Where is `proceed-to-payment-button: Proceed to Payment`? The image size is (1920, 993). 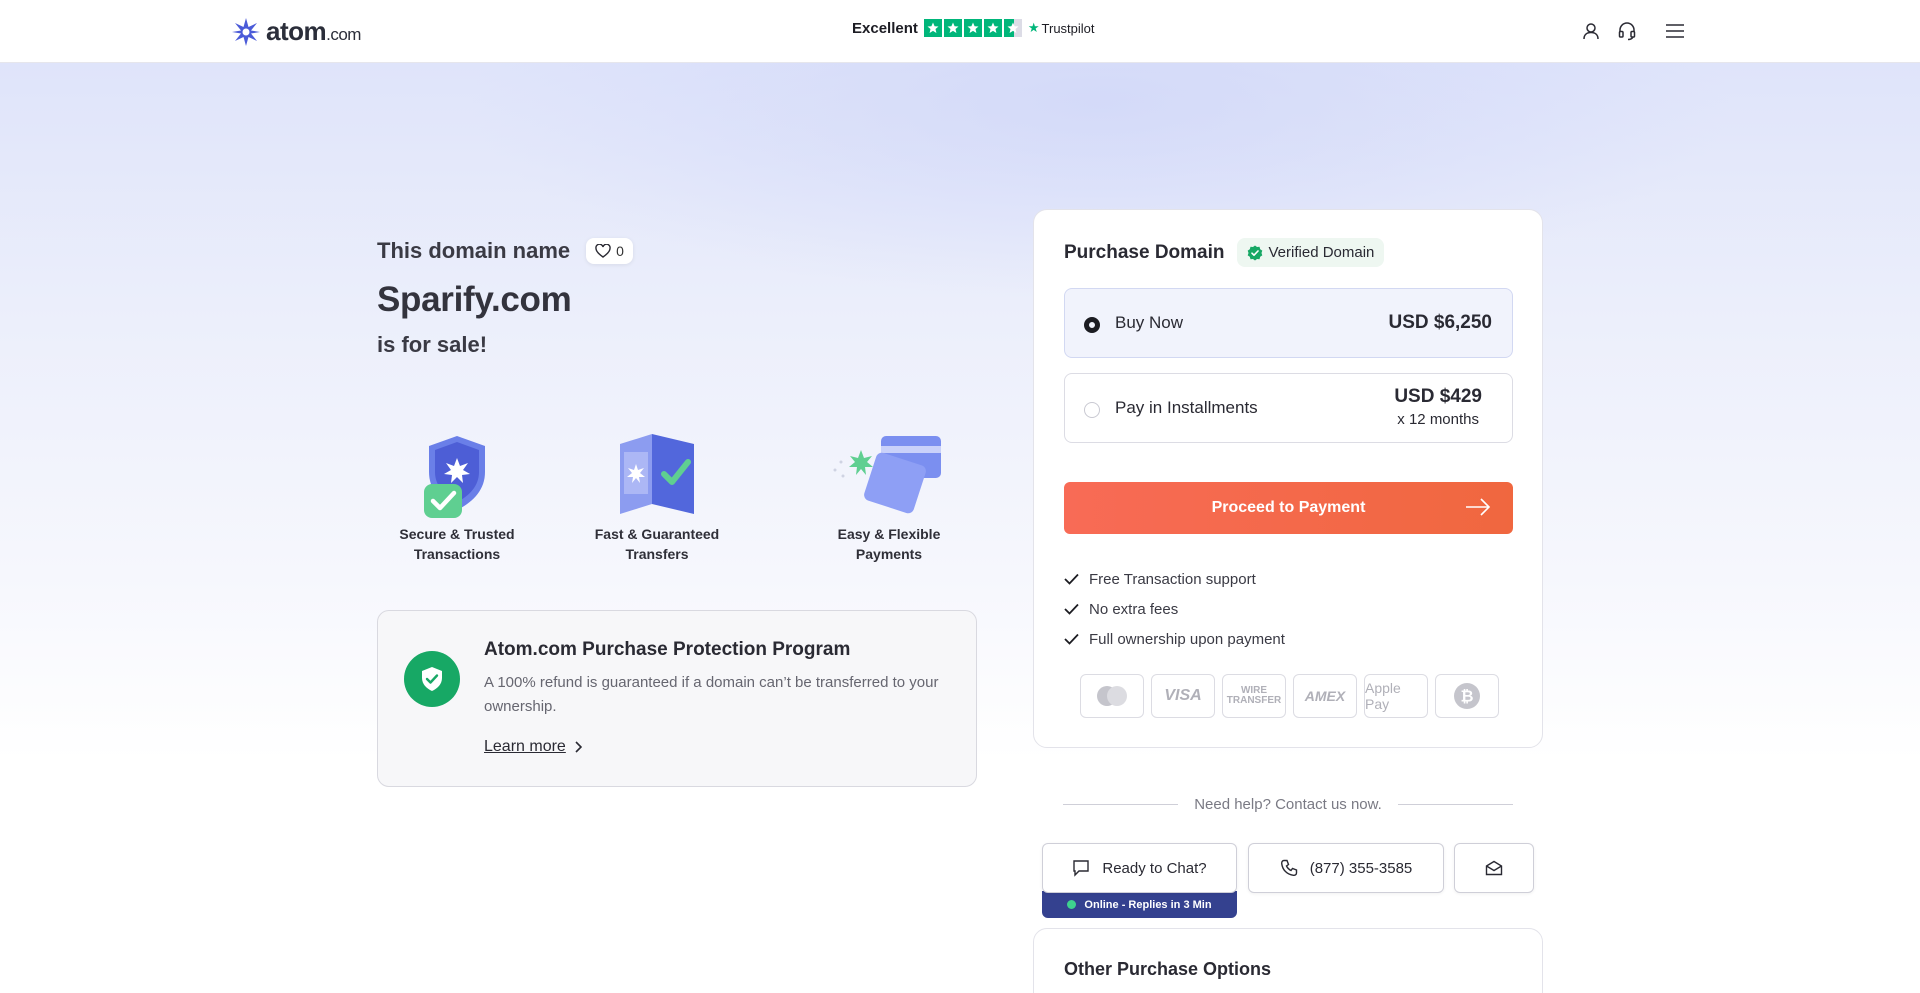
proceed-to-payment-button: Proceed to Payment is located at coordinates (1288, 508).